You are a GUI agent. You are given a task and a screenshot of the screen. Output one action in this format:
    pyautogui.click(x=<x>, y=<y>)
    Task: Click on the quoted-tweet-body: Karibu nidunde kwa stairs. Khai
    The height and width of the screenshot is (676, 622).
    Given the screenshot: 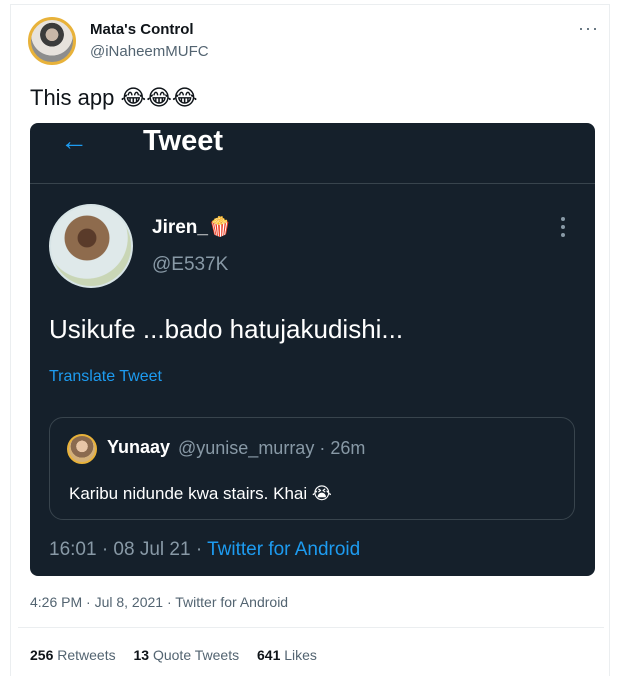 What is the action you would take?
    pyautogui.click(x=188, y=493)
    